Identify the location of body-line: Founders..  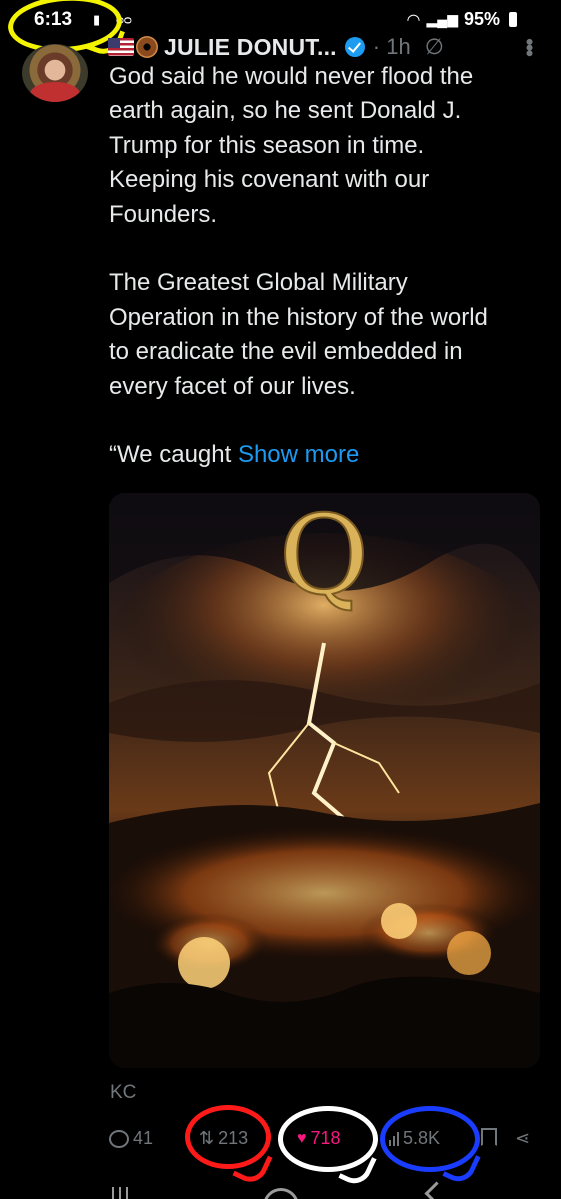
(163, 214).